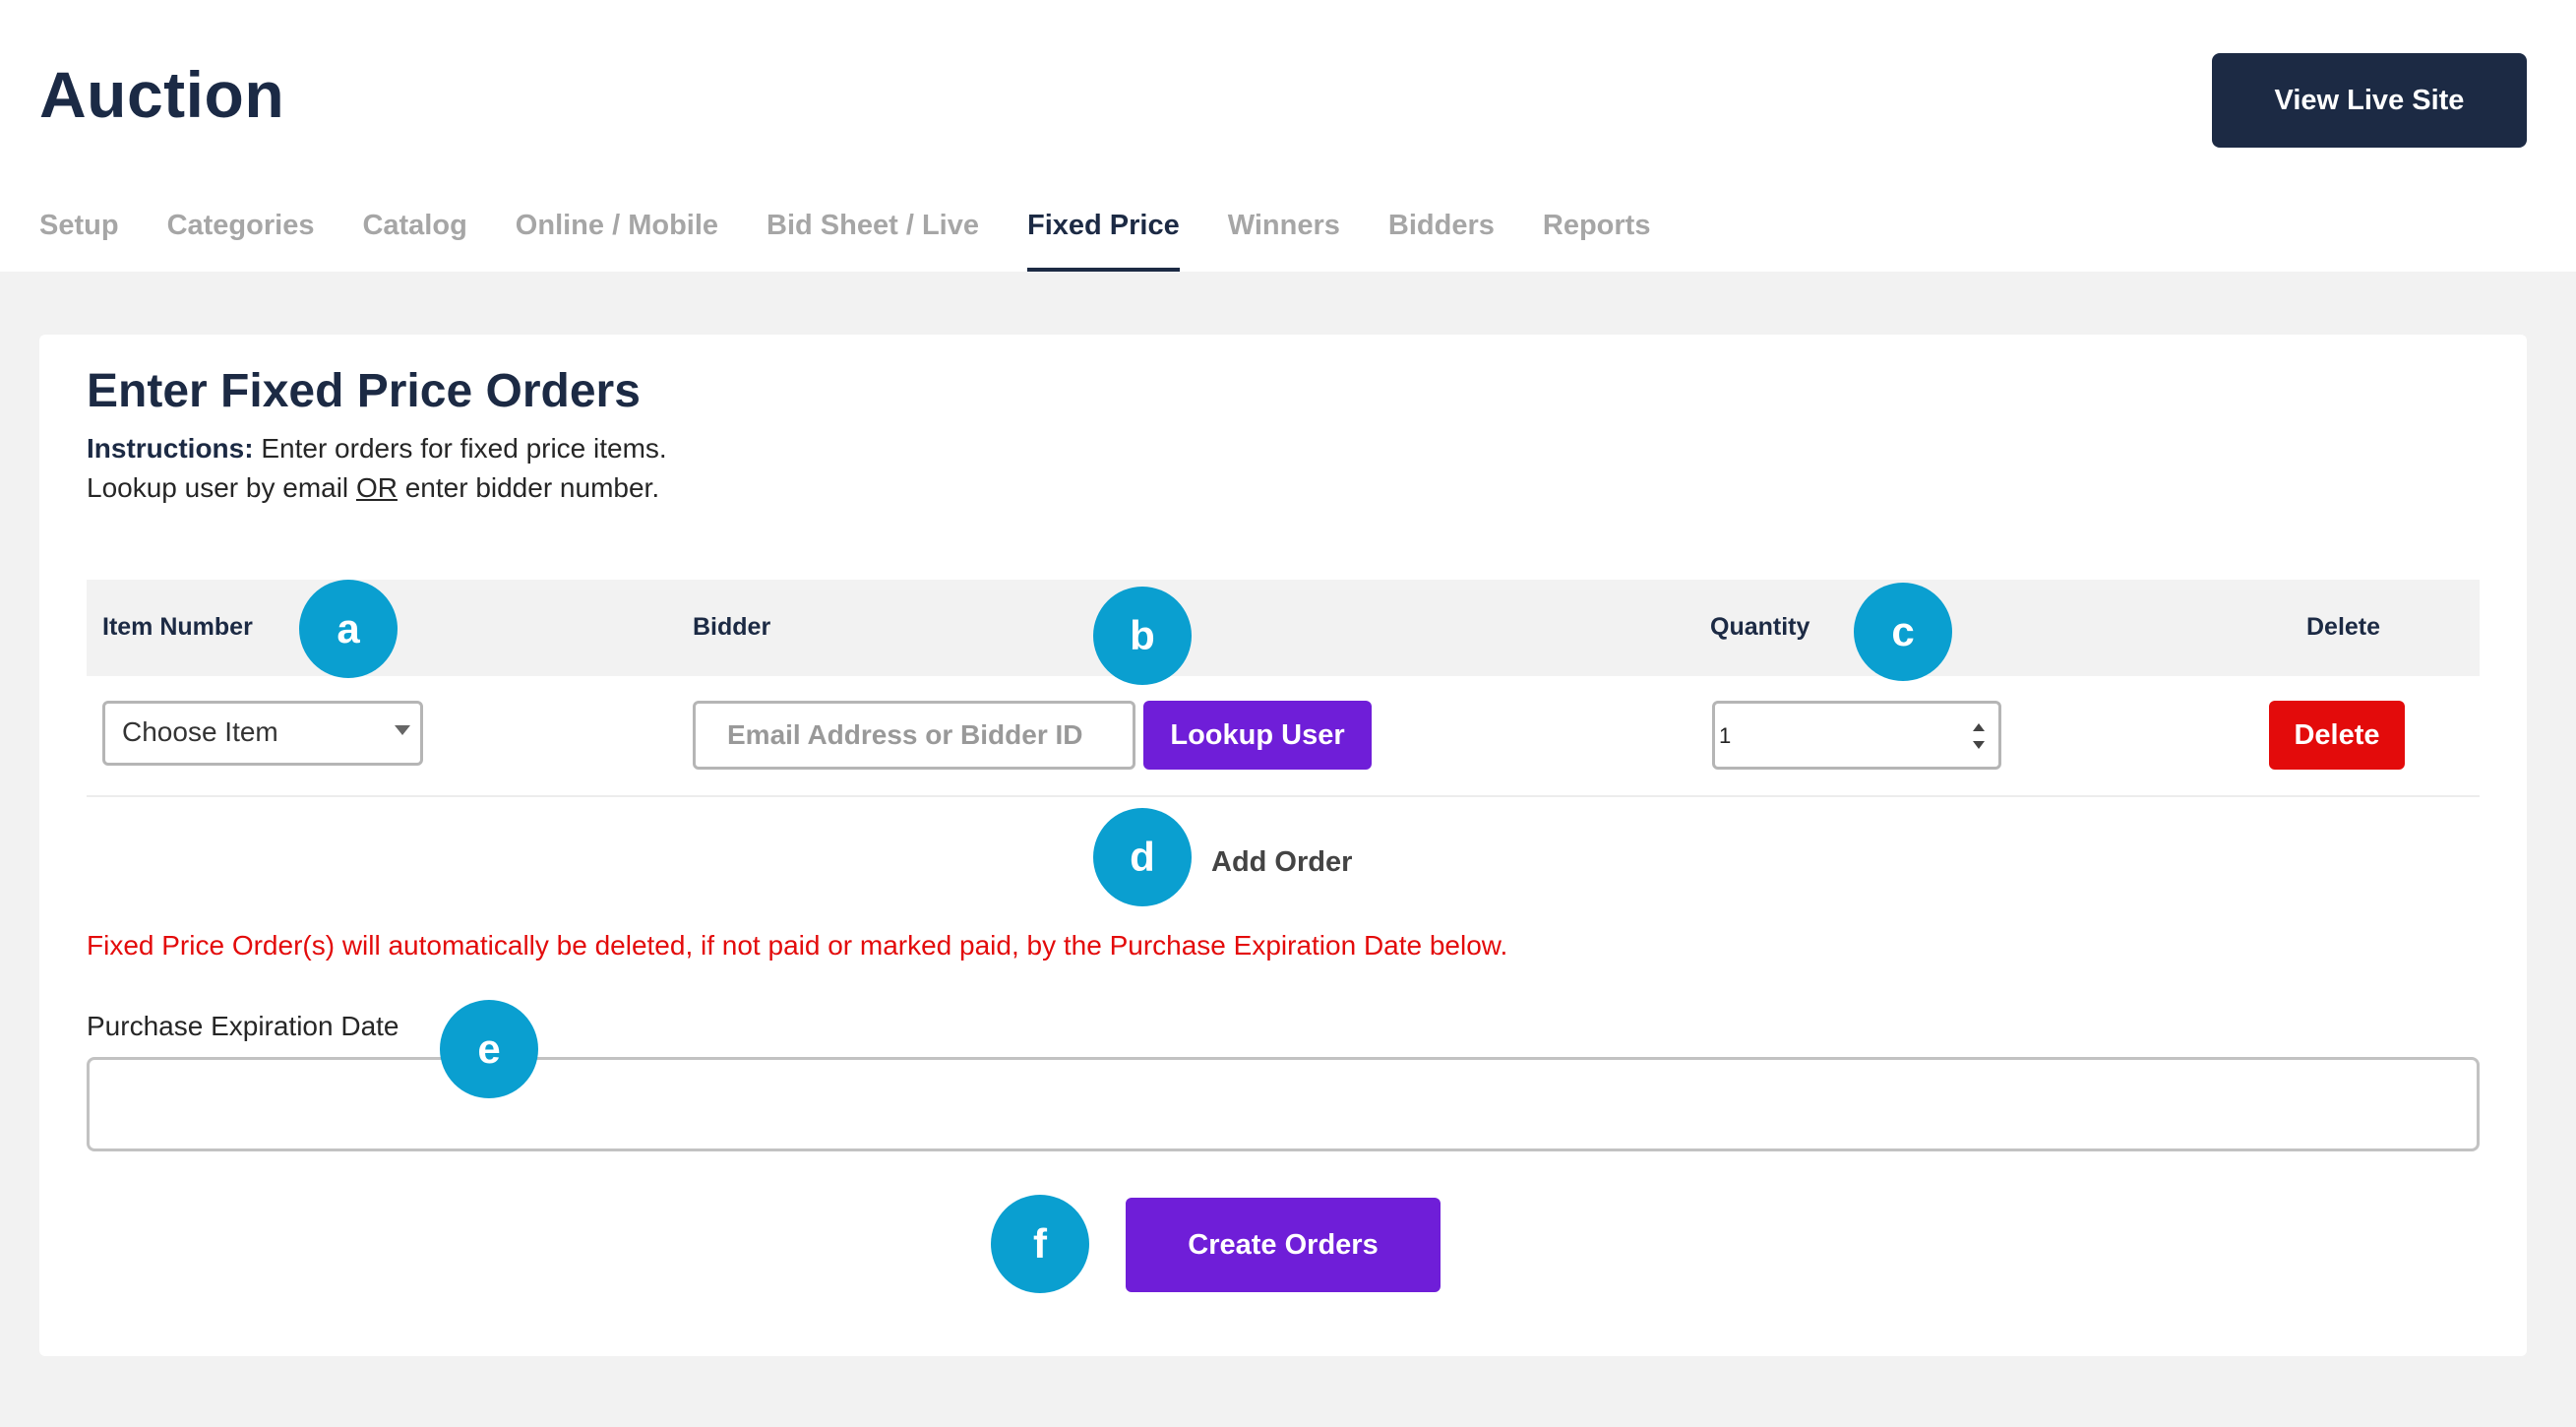 The width and height of the screenshot is (2576, 1427). I want to click on header-bidder: Bidder, so click(732, 627).